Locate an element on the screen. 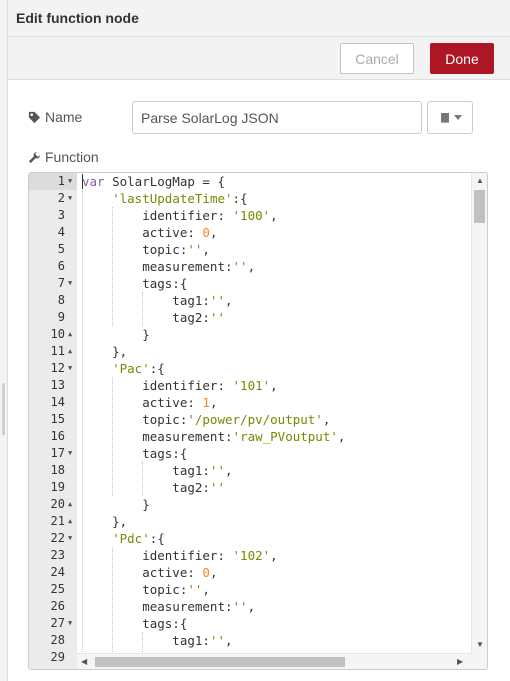  line-number: 13 is located at coordinates (57, 385).